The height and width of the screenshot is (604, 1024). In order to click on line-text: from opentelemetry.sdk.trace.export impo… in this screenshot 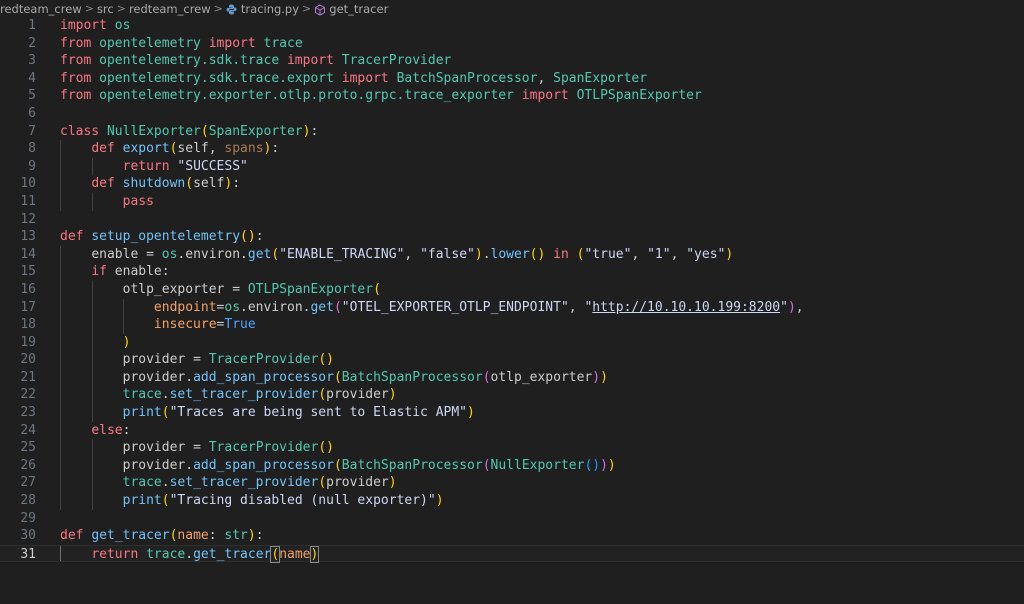, I will do `click(354, 78)`.